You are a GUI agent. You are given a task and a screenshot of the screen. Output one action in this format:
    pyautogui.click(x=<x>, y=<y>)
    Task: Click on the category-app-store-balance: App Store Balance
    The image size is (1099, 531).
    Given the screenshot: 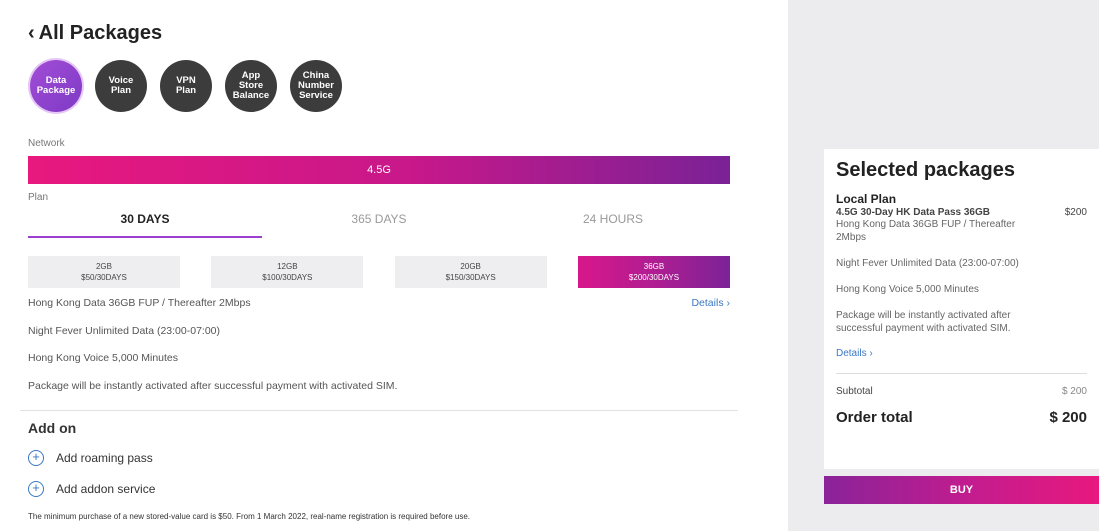 What is the action you would take?
    pyautogui.click(x=251, y=86)
    